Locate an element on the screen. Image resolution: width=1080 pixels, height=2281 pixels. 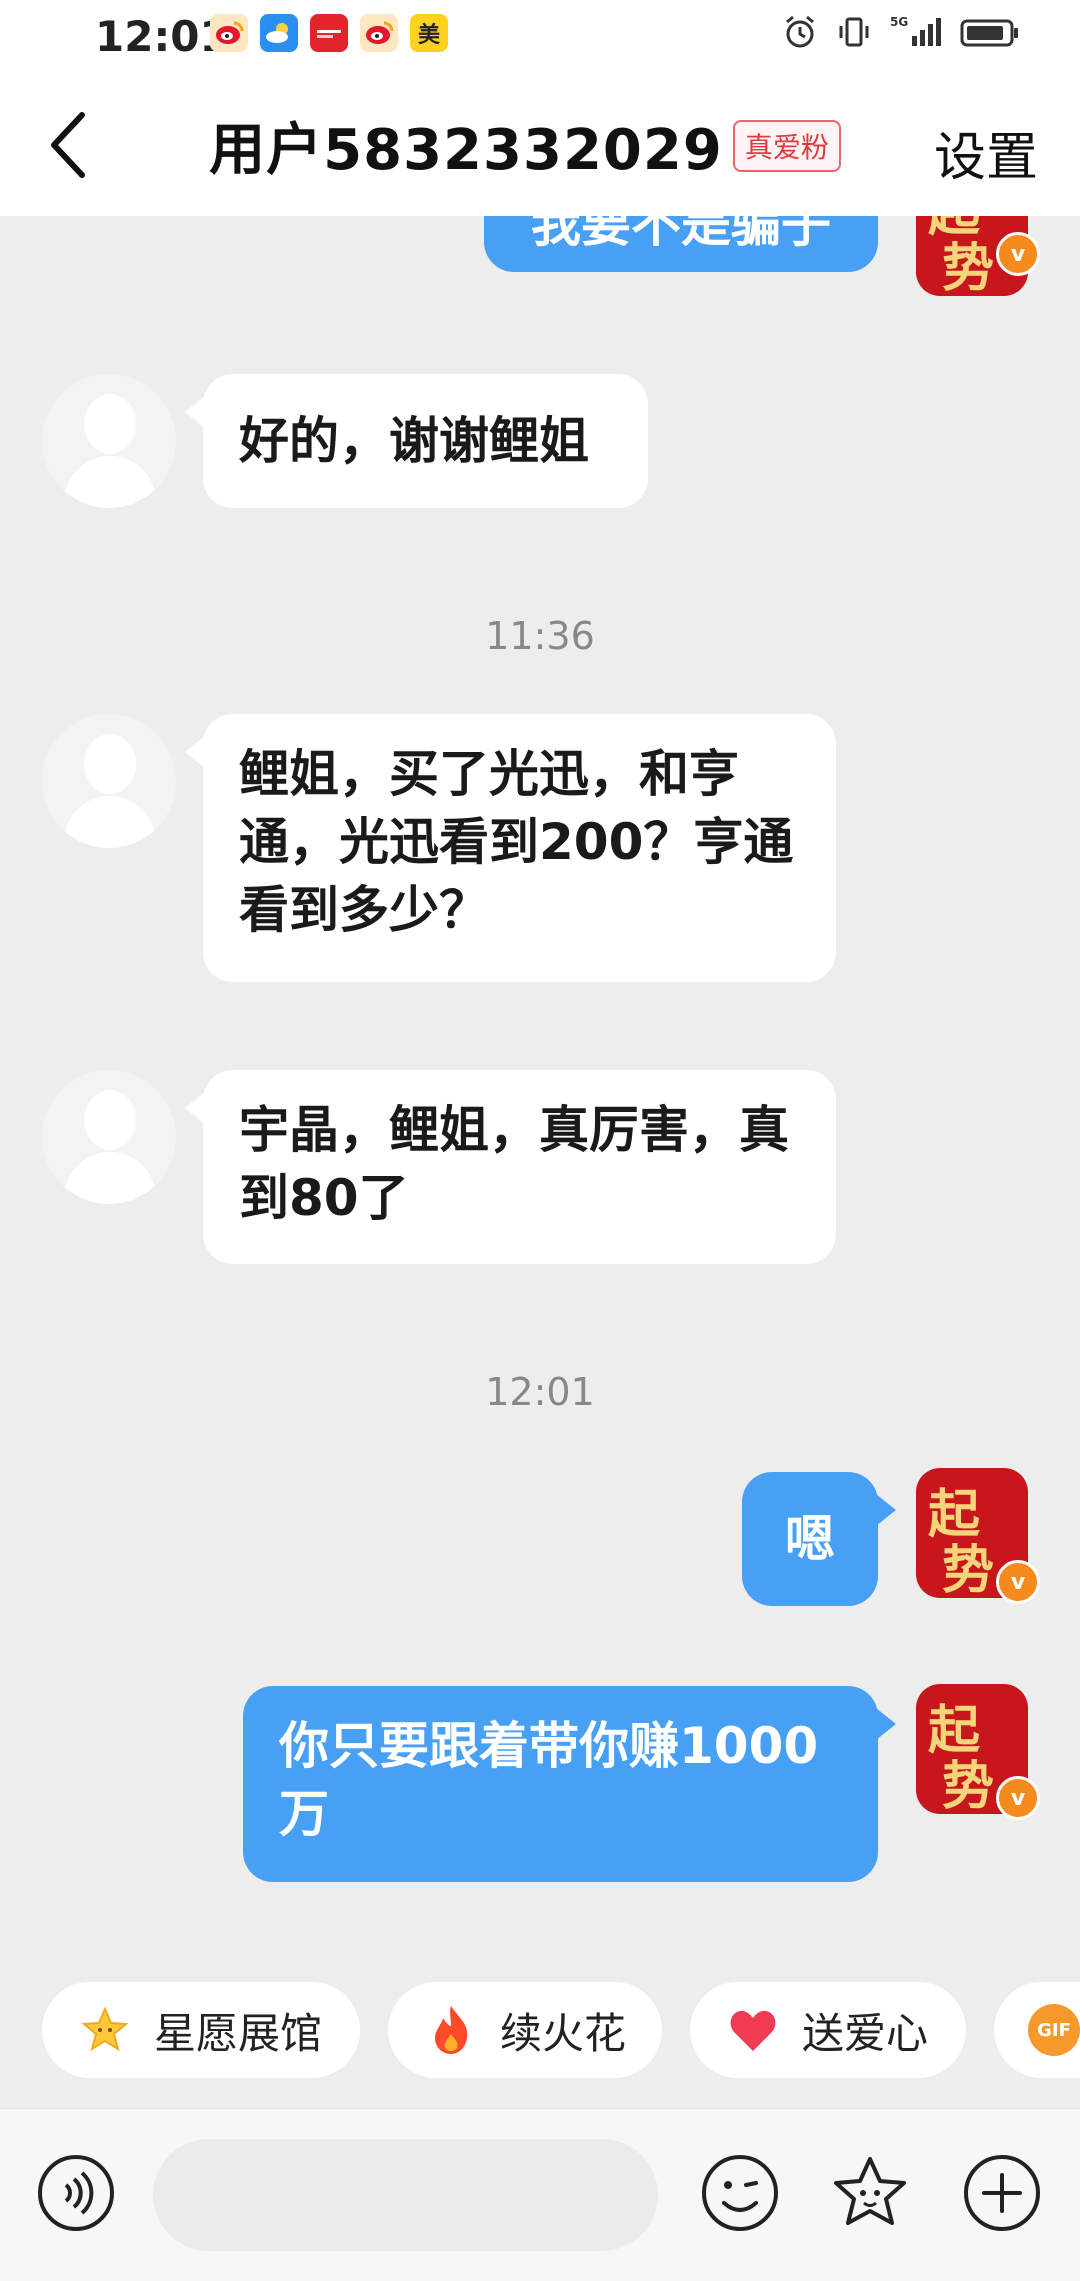
message-text: 宇晶，鲤姐，真厉害，真到80了 is located at coordinates (514, 1164).